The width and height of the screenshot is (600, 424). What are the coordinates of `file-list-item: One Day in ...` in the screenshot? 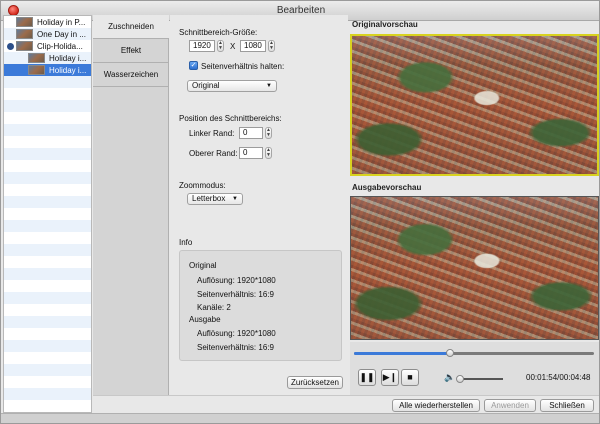 It's located at (47, 34).